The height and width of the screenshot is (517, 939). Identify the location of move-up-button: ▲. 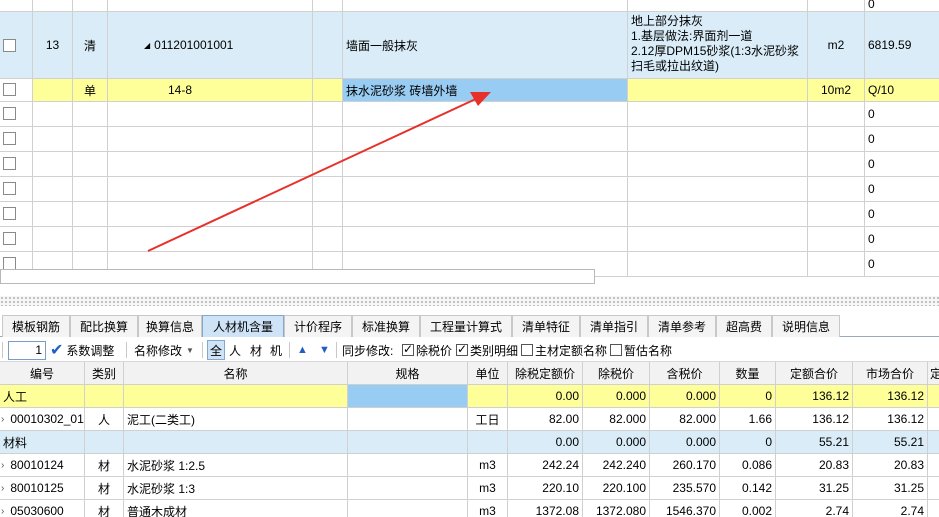
(302, 350).